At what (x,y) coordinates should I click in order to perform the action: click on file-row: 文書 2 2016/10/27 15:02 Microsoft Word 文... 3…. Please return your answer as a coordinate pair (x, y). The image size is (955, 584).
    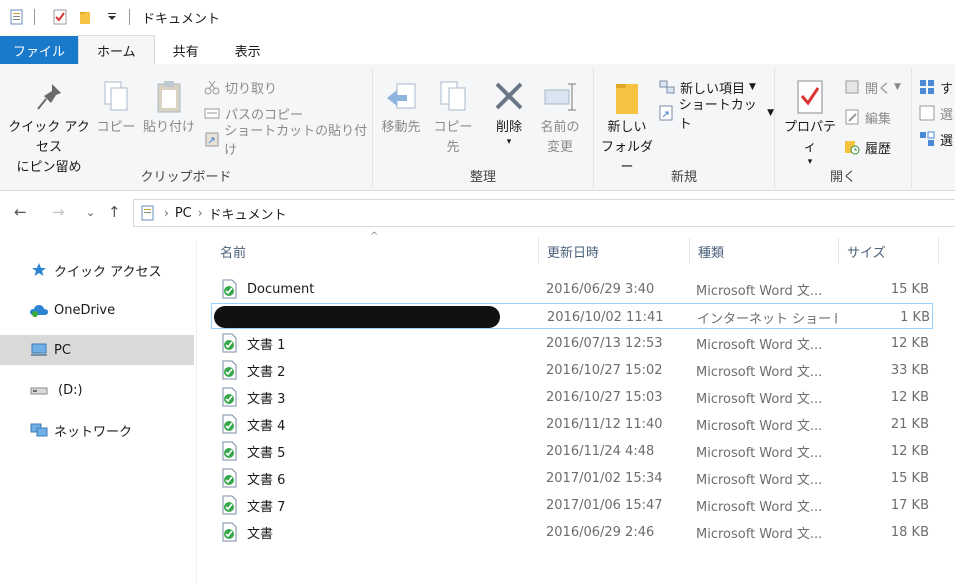
    Looking at the image, I should click on (572, 370).